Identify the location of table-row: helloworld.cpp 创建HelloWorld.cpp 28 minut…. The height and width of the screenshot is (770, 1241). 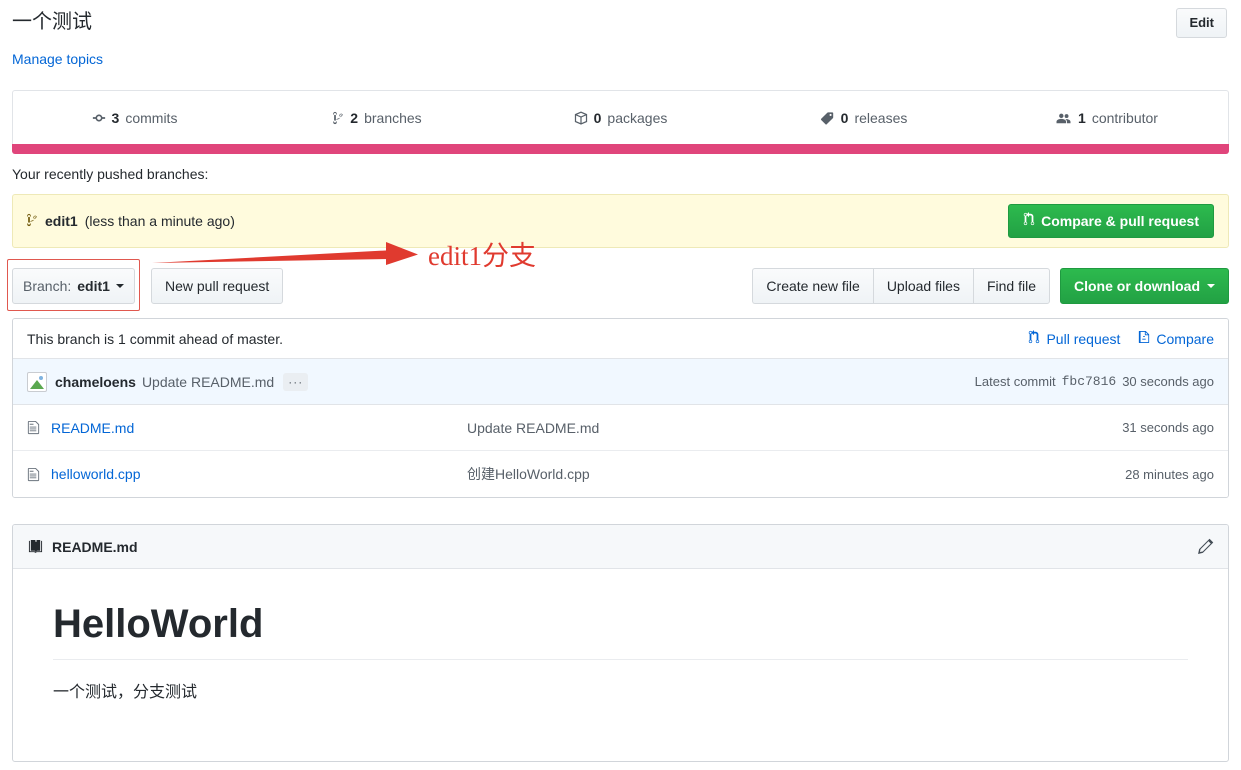
(620, 474).